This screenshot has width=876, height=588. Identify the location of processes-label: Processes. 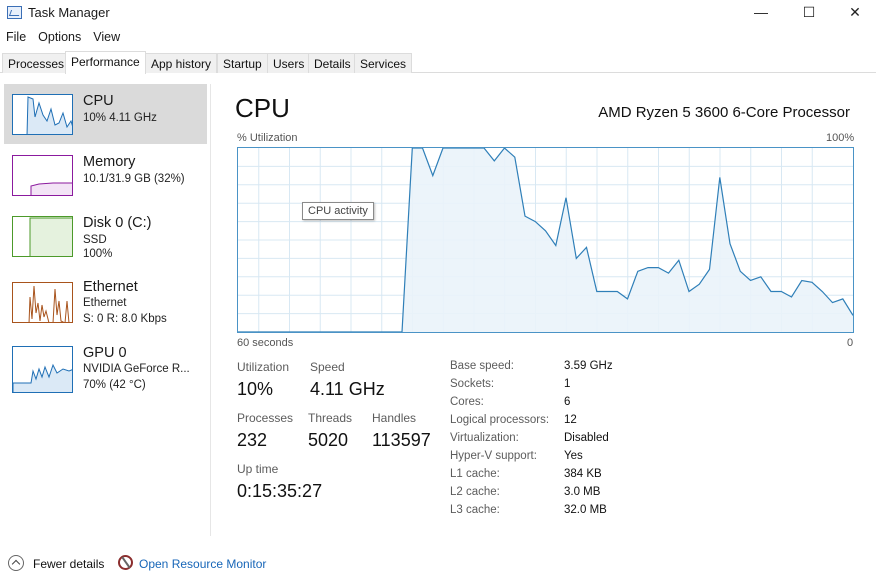
(265, 418).